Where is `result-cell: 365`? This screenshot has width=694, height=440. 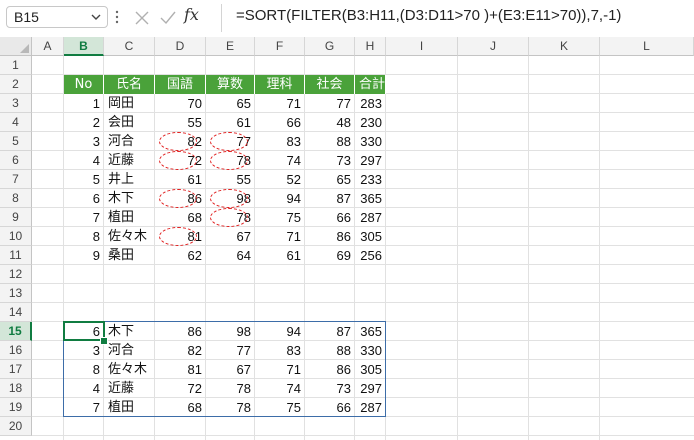 result-cell: 365 is located at coordinates (370, 331).